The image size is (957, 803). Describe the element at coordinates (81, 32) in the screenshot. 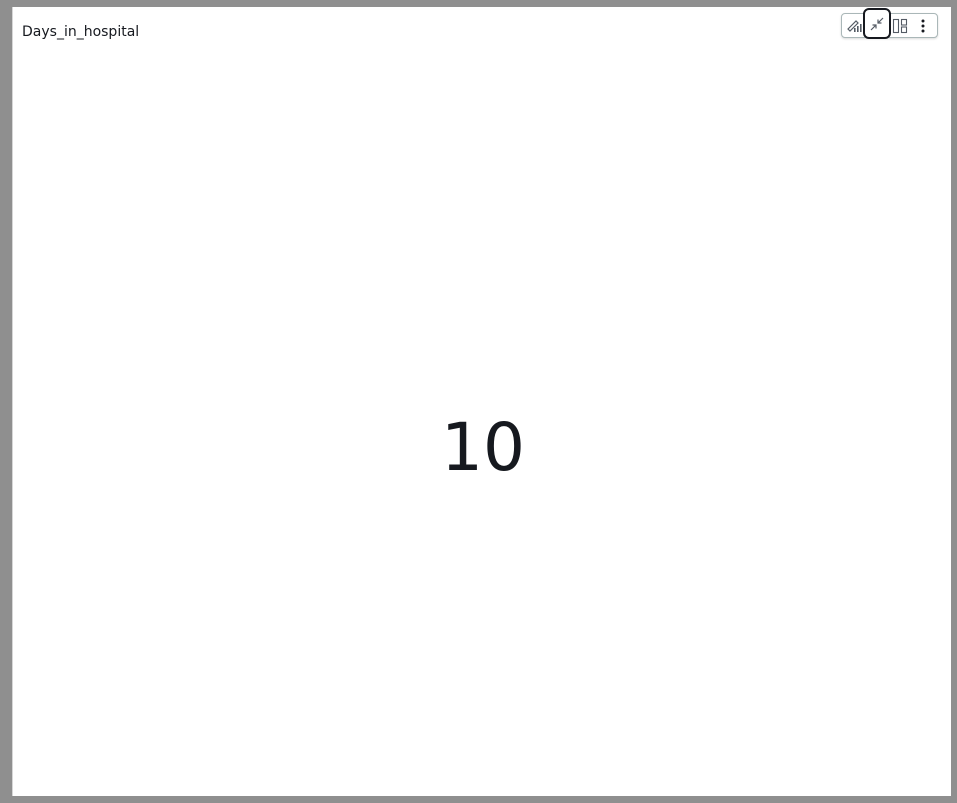

I see `visual-title: Days_in_hospital` at that location.